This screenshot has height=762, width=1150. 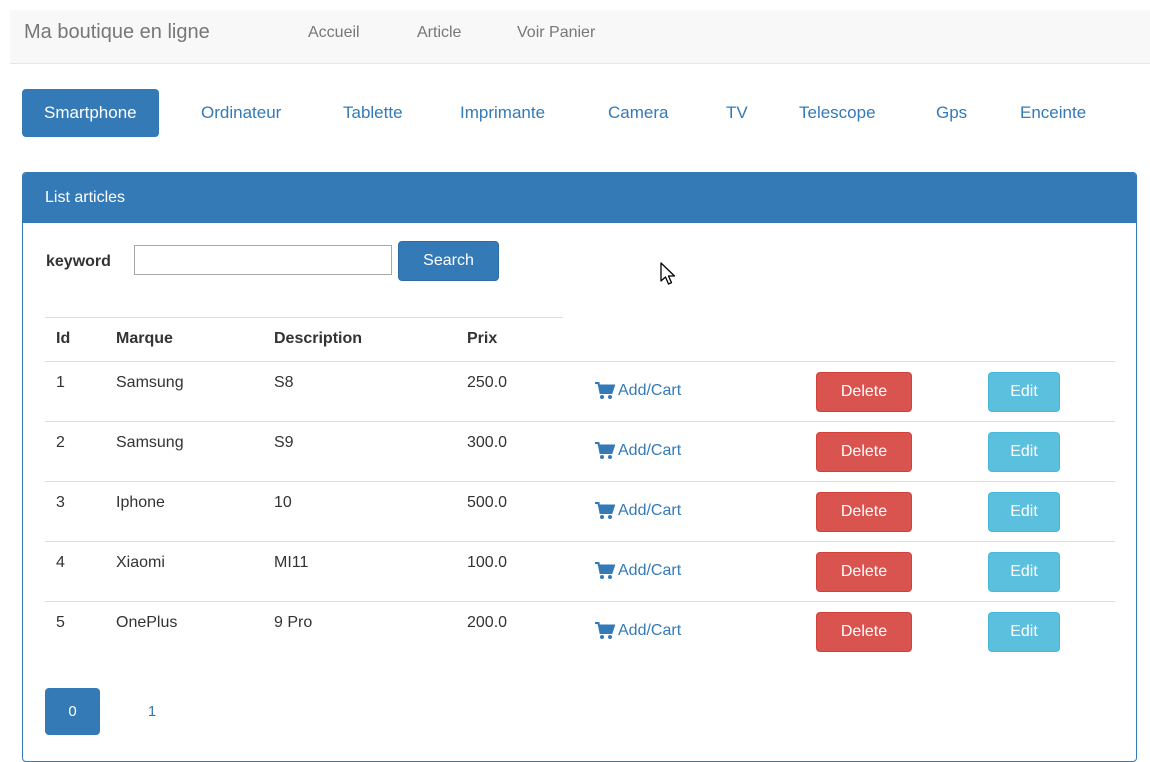 I want to click on page-item-0: 0, so click(x=72, y=711).